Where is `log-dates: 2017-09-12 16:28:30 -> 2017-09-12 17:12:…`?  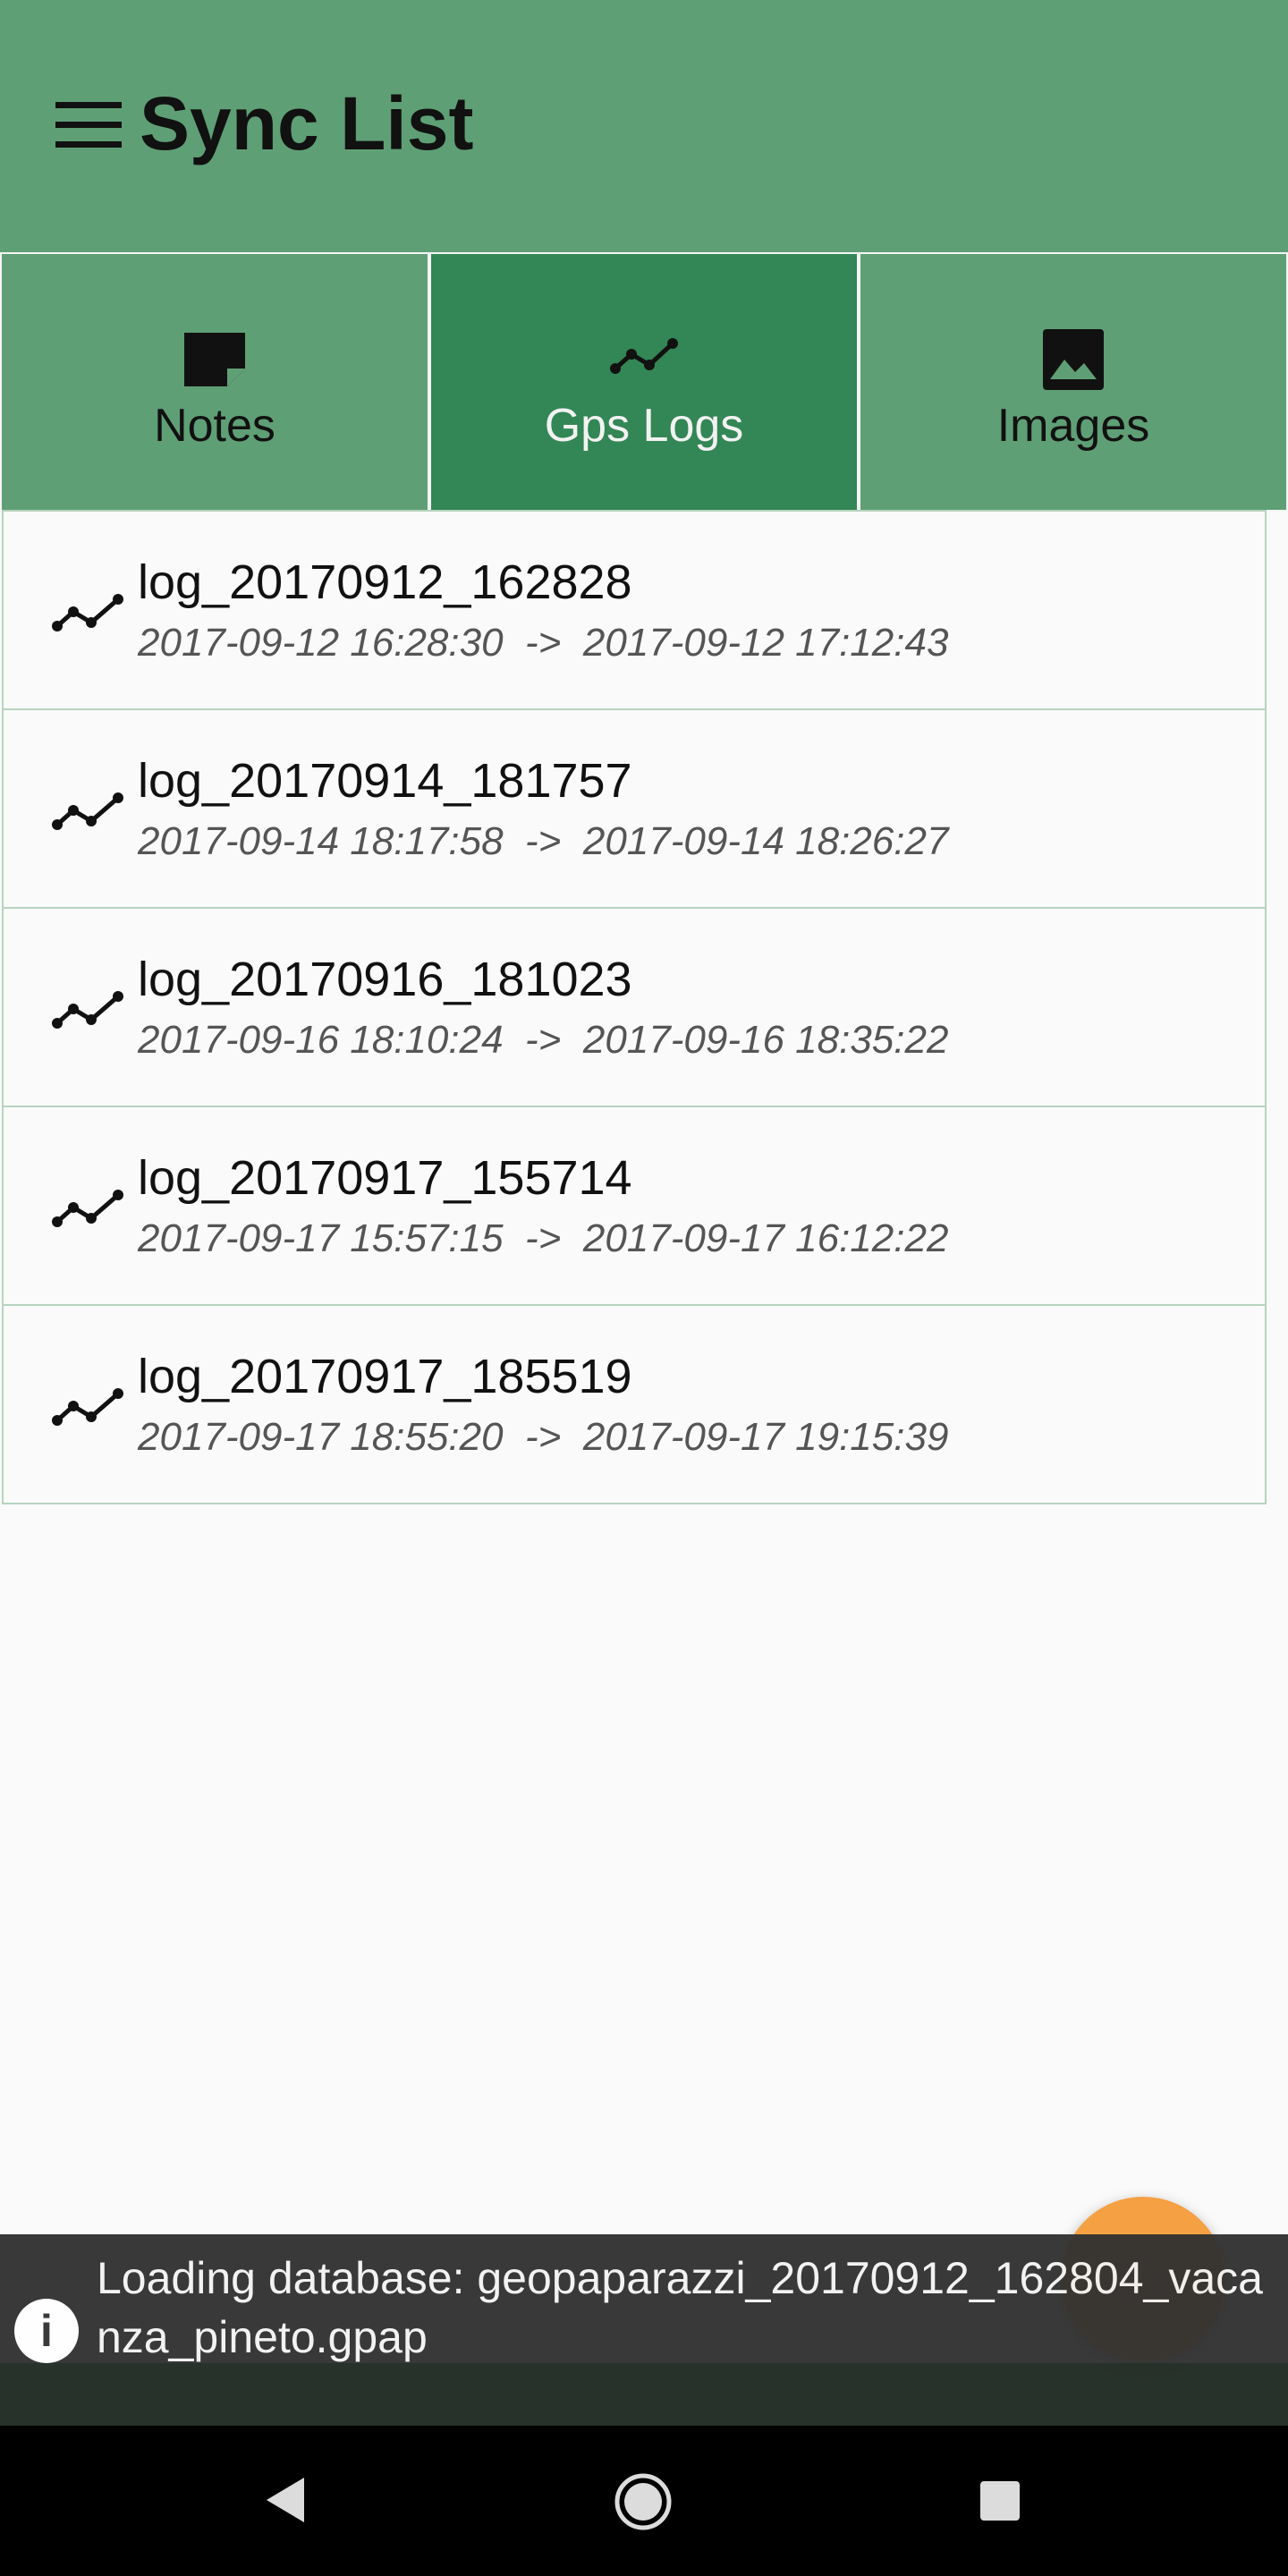 log-dates: 2017-09-12 16:28:30 -> 2017-09-12 17:12:… is located at coordinates (543, 643).